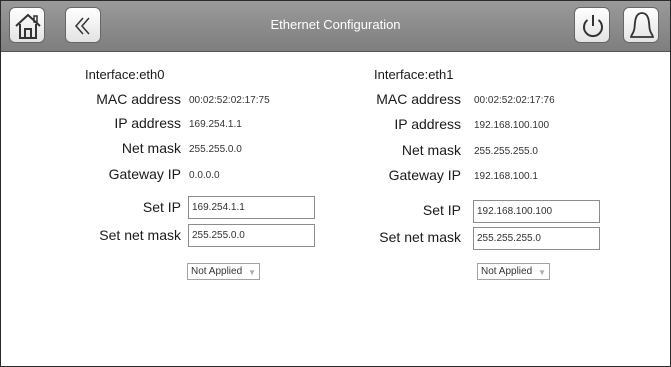 The image size is (671, 367). Describe the element at coordinates (161, 207) in the screenshot. I see `eth0-set-ip-label: Set IP` at that location.